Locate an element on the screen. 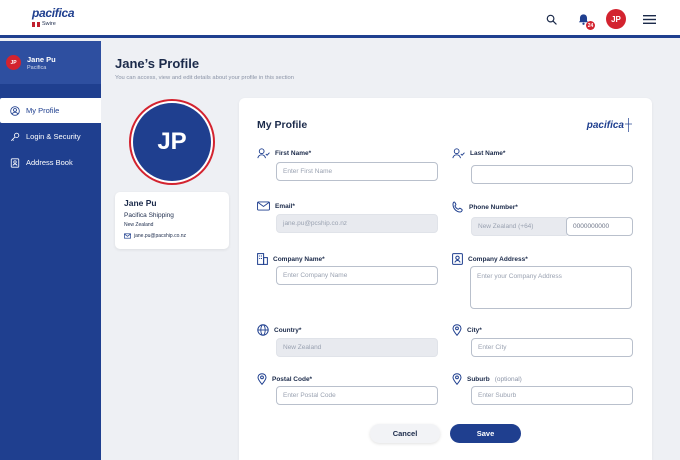  postal-code-label-text: Postal Code* is located at coordinates (292, 379).